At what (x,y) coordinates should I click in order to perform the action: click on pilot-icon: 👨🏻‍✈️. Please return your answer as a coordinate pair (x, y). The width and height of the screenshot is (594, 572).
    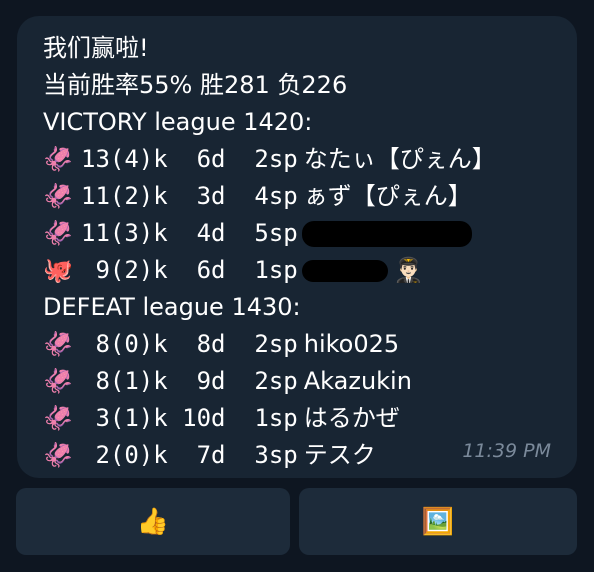
    Looking at the image, I should click on (408, 270).